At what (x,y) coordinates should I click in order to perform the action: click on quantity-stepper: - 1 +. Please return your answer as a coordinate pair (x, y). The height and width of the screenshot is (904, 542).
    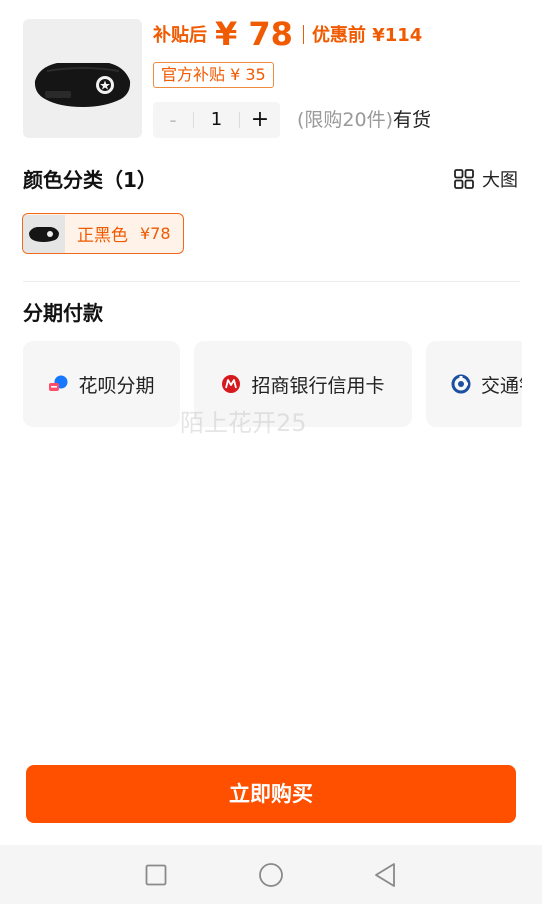
    Looking at the image, I should click on (216, 120).